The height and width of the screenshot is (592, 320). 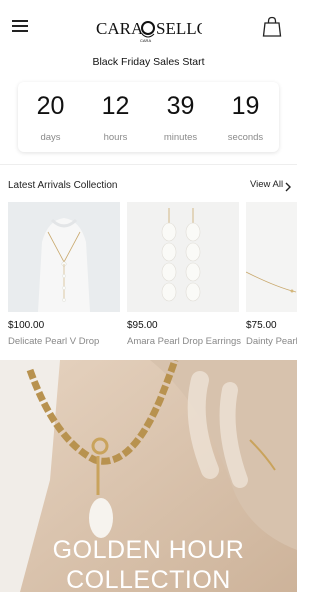 What do you see at coordinates (179, 28) in the screenshot?
I see `brand-right-text: SELLO` at bounding box center [179, 28].